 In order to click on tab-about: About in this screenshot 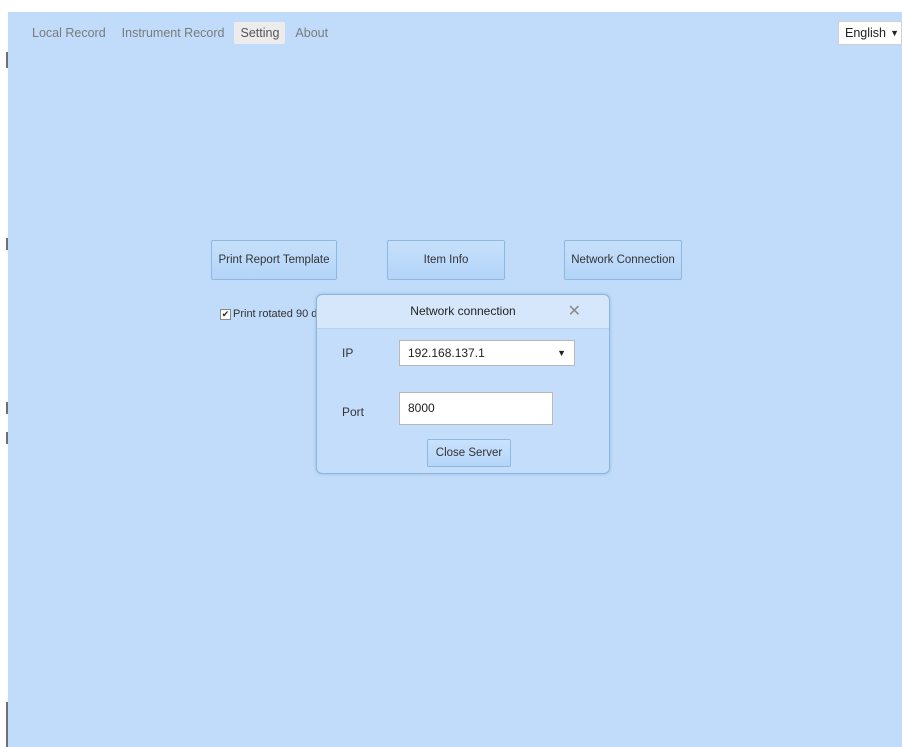, I will do `click(311, 33)`.